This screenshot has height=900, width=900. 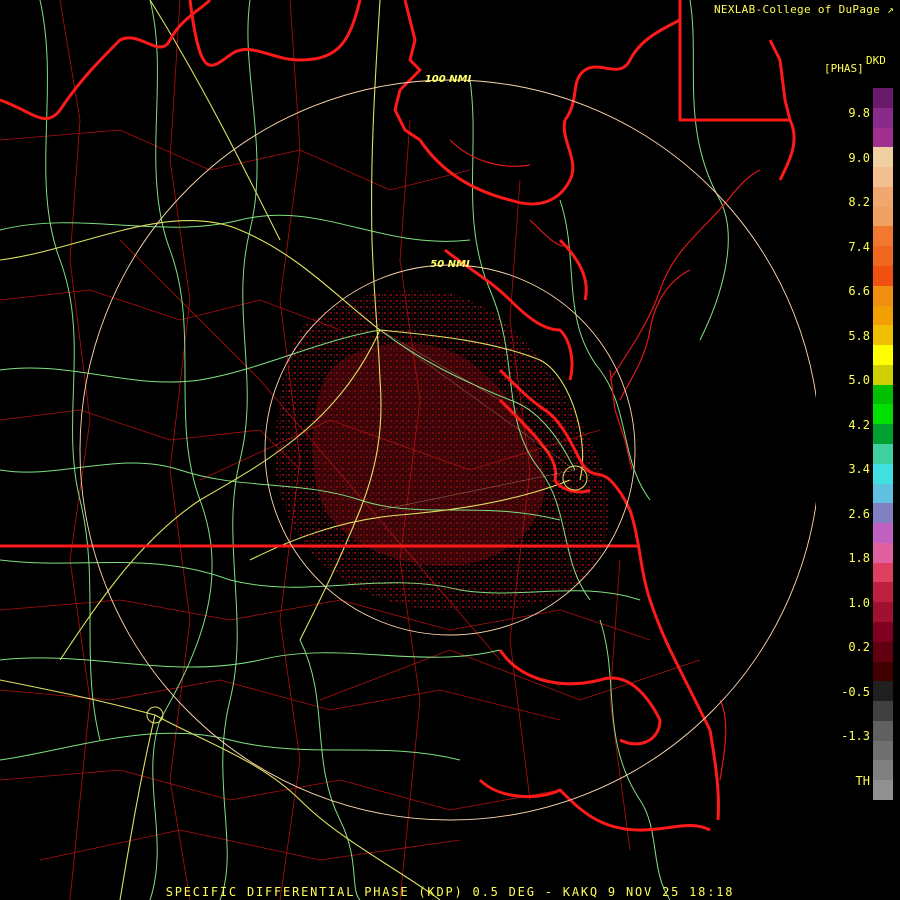 I want to click on range-ring-100-label: 100 NMI, so click(x=448, y=79).